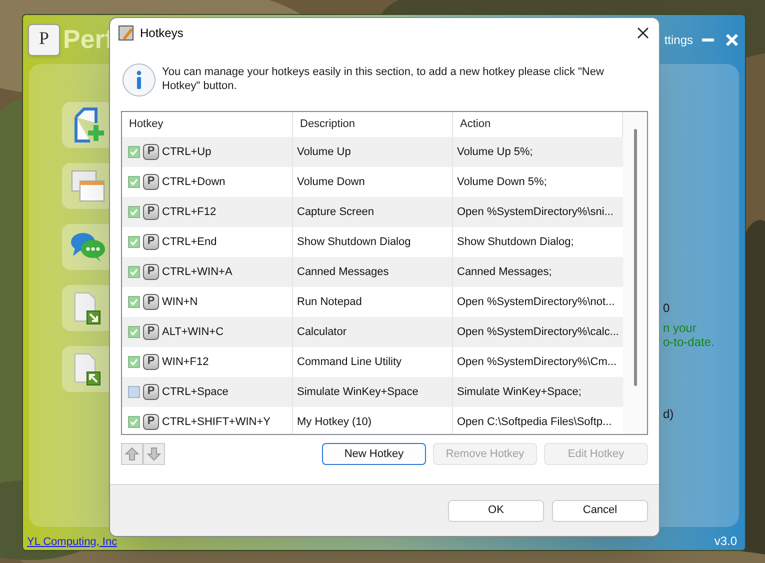 The width and height of the screenshot is (765, 563). Describe the element at coordinates (354, 242) in the screenshot. I see `description-cell-text: Show Shutdown Dialog` at that location.